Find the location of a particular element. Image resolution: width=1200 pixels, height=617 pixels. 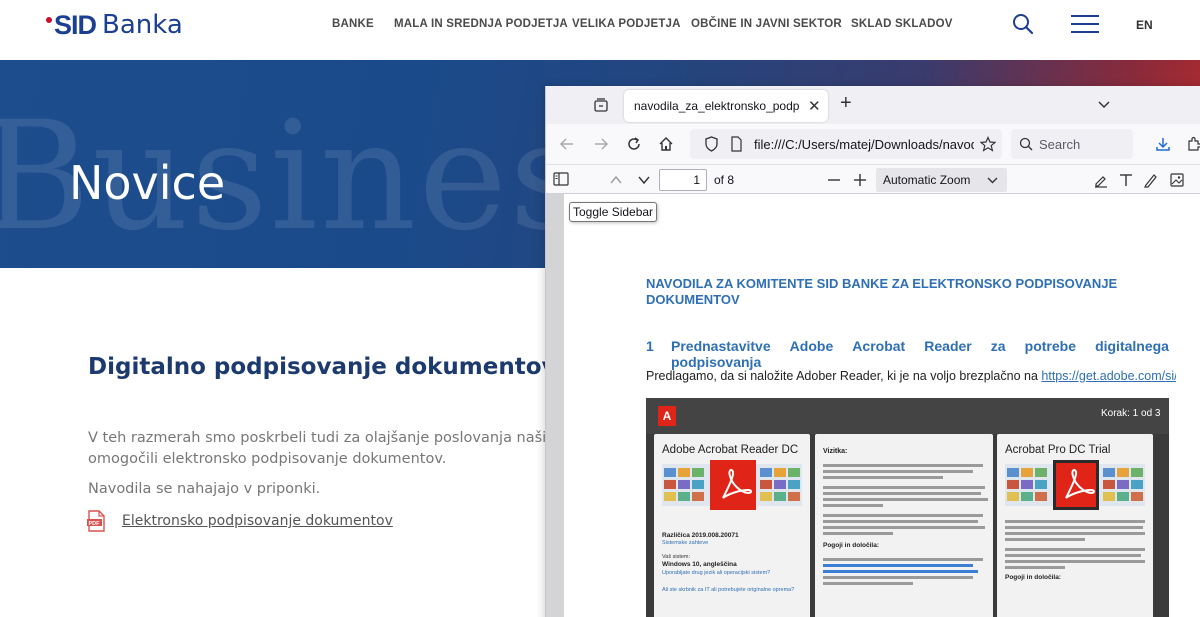

sid-banka-logo: SID Banka is located at coordinates (114, 25).